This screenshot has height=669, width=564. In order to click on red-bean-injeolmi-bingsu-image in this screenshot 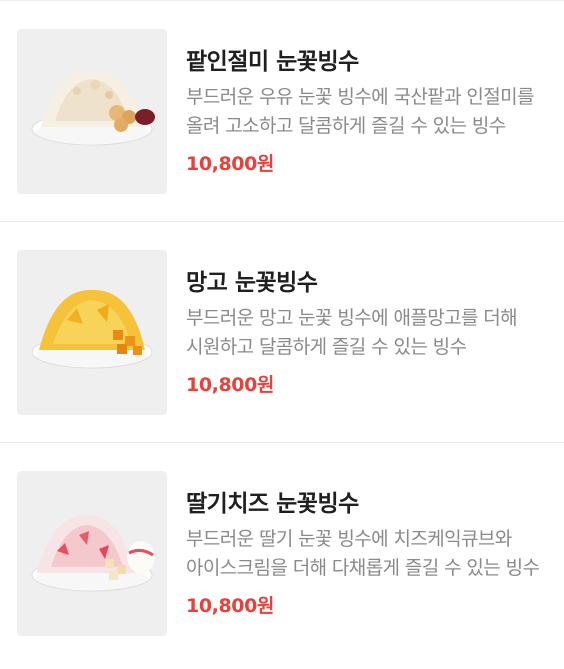, I will do `click(92, 111)`.